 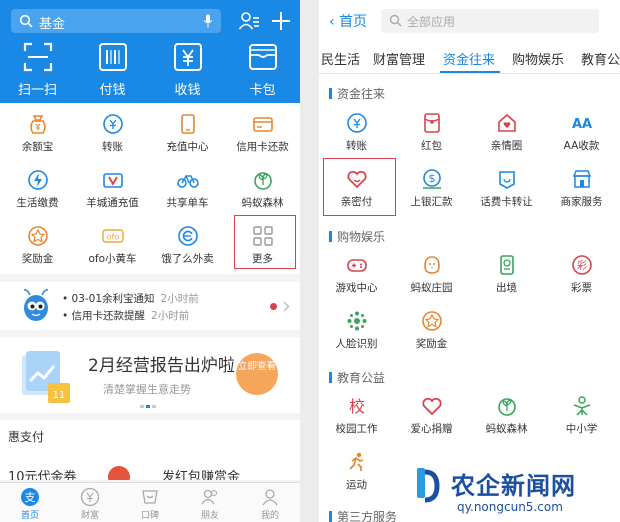 I want to click on site-watermark: 农企新闻网 qy.nongcun5.com, so click(x=517, y=492).